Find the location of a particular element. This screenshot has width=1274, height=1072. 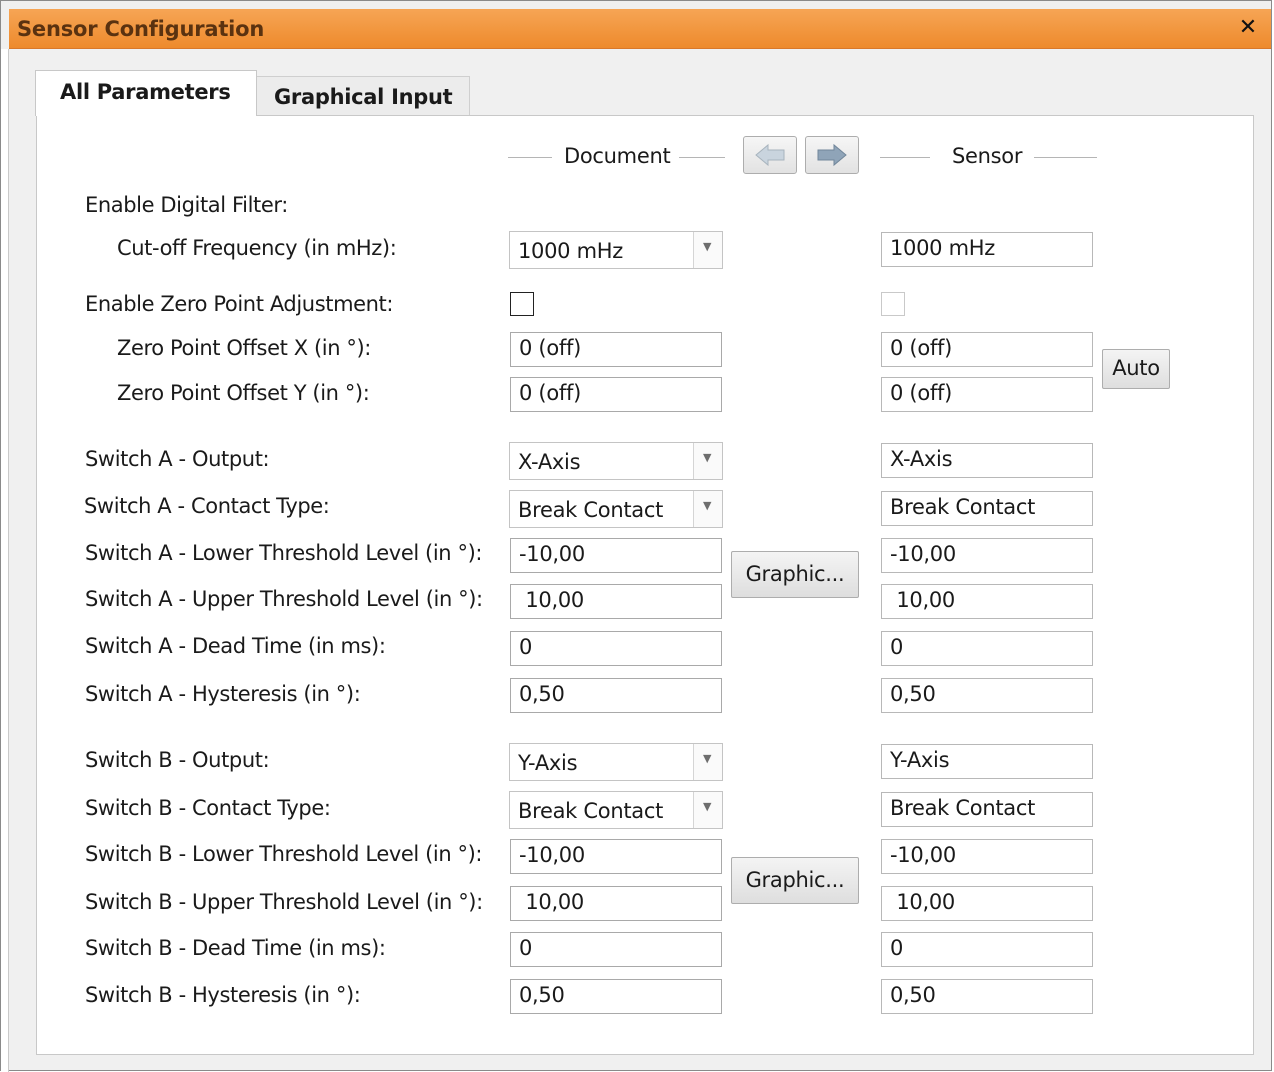

copy-to-sensor-button is located at coordinates (832, 155).